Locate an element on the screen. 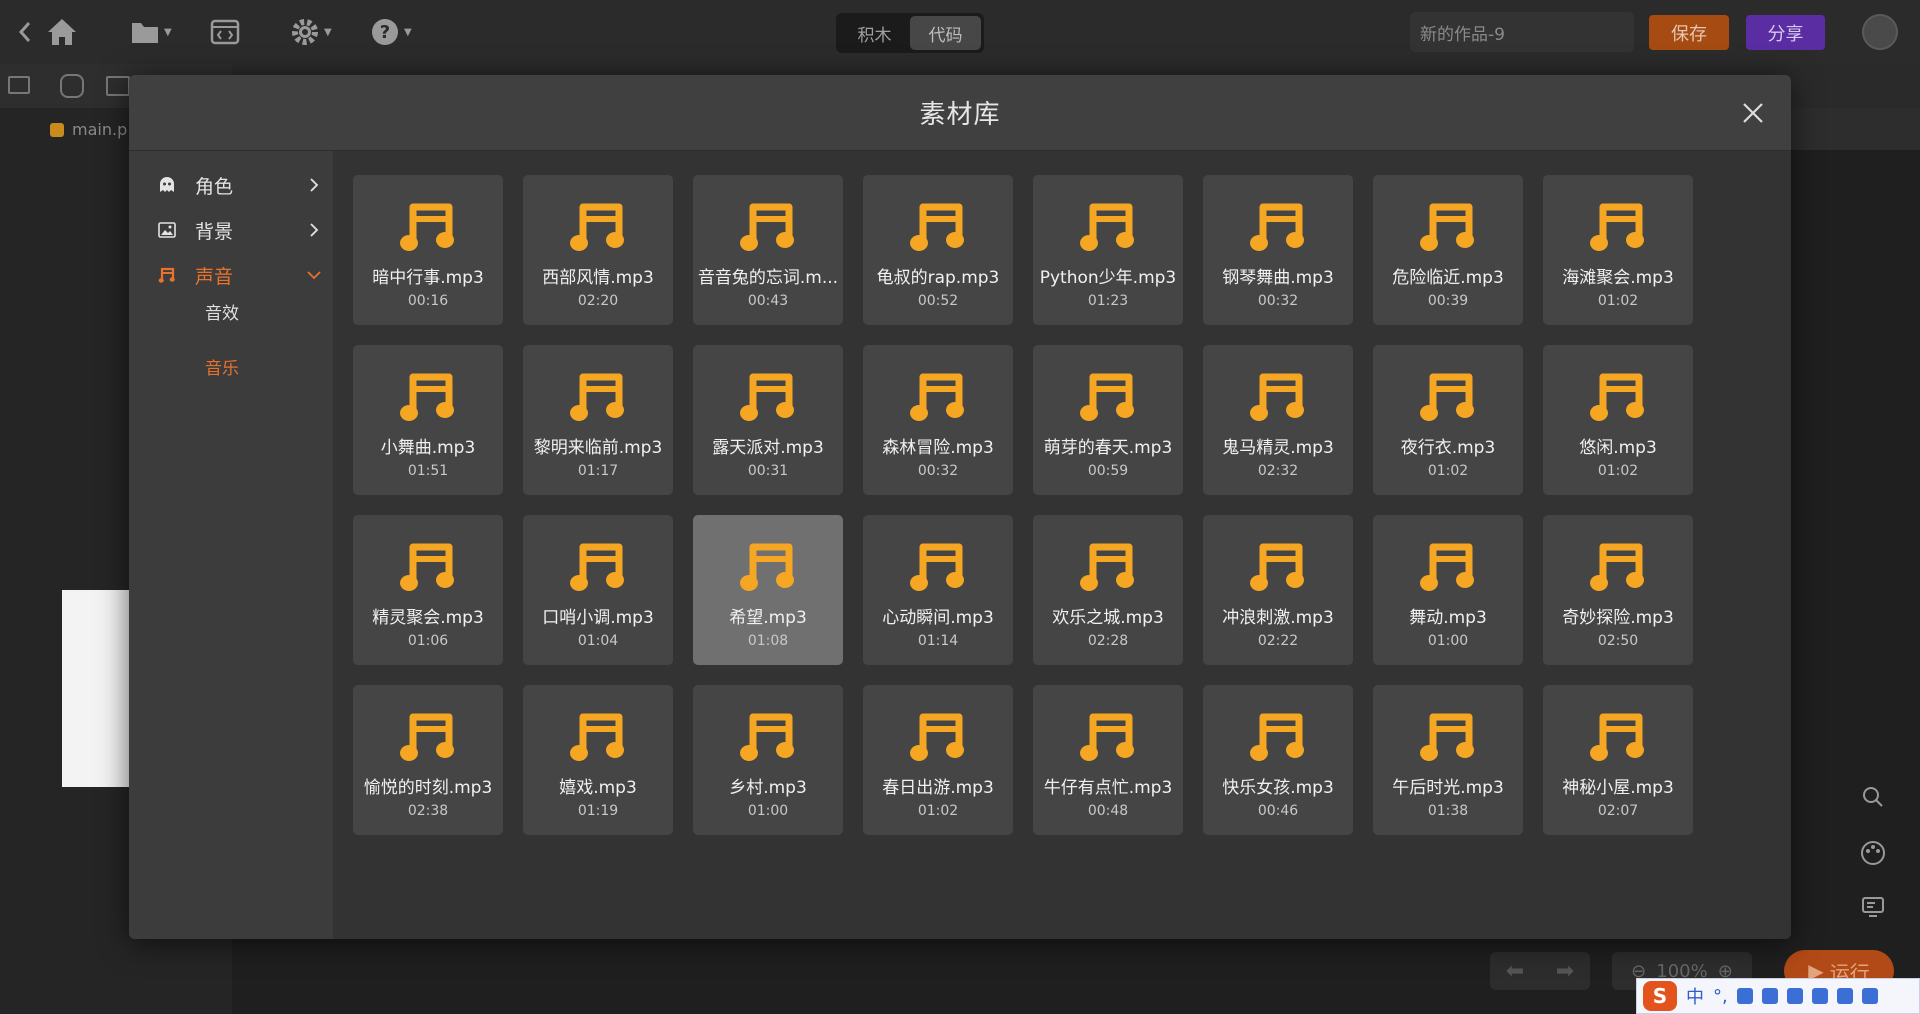 The image size is (1920, 1014). sound-card: 神秘小屋.mp3 02:07 is located at coordinates (1618, 760).